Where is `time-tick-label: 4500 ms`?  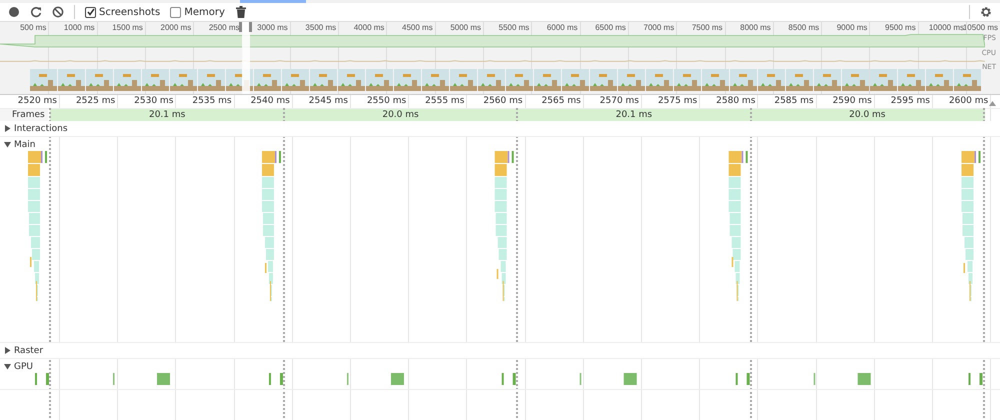
time-tick-label: 4500 ms is located at coordinates (417, 27).